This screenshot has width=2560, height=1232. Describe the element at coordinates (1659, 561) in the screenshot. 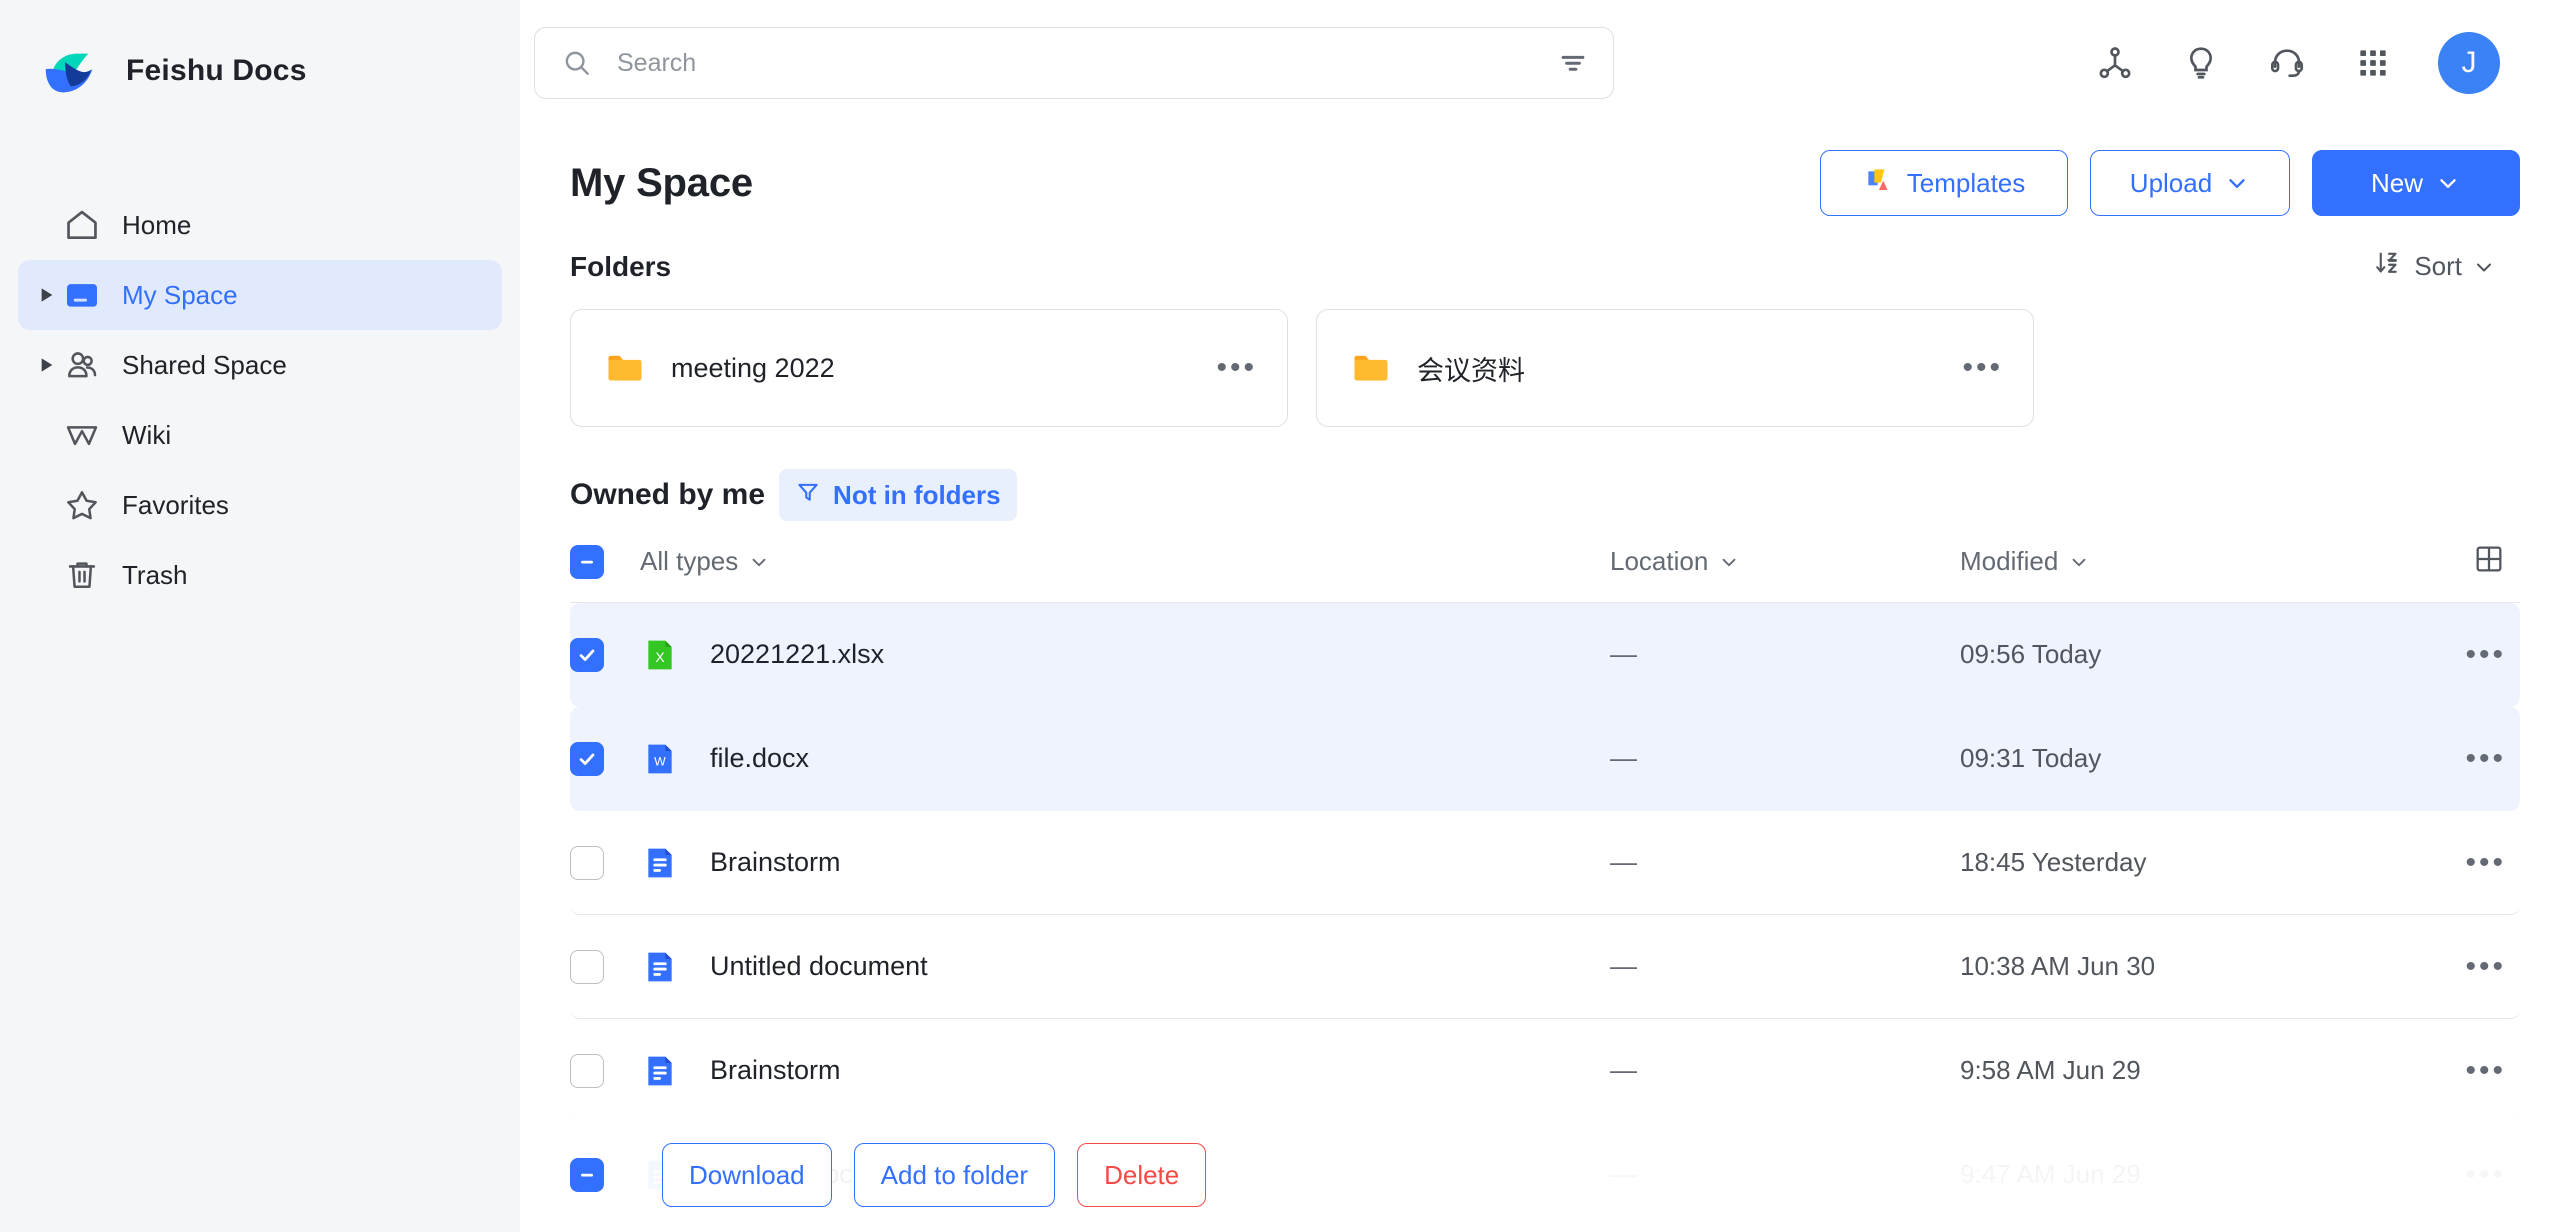

I see `location-label: Location` at that location.